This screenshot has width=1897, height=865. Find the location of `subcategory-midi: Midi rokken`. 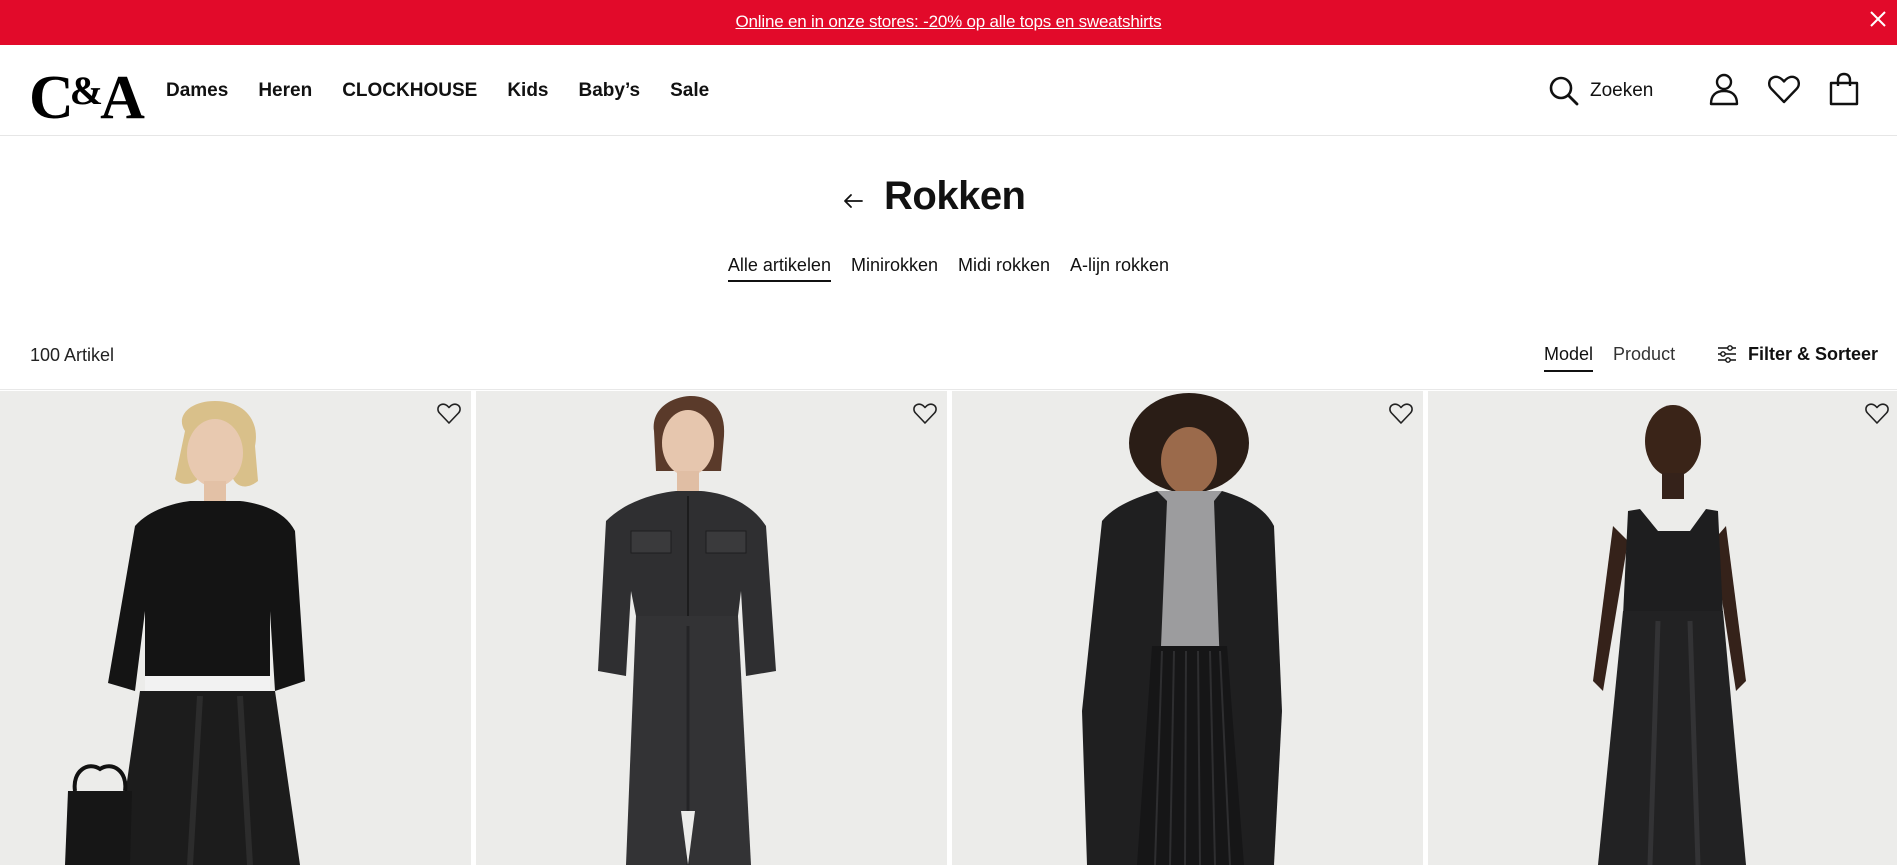

subcategory-midi: Midi rokken is located at coordinates (1004, 268).